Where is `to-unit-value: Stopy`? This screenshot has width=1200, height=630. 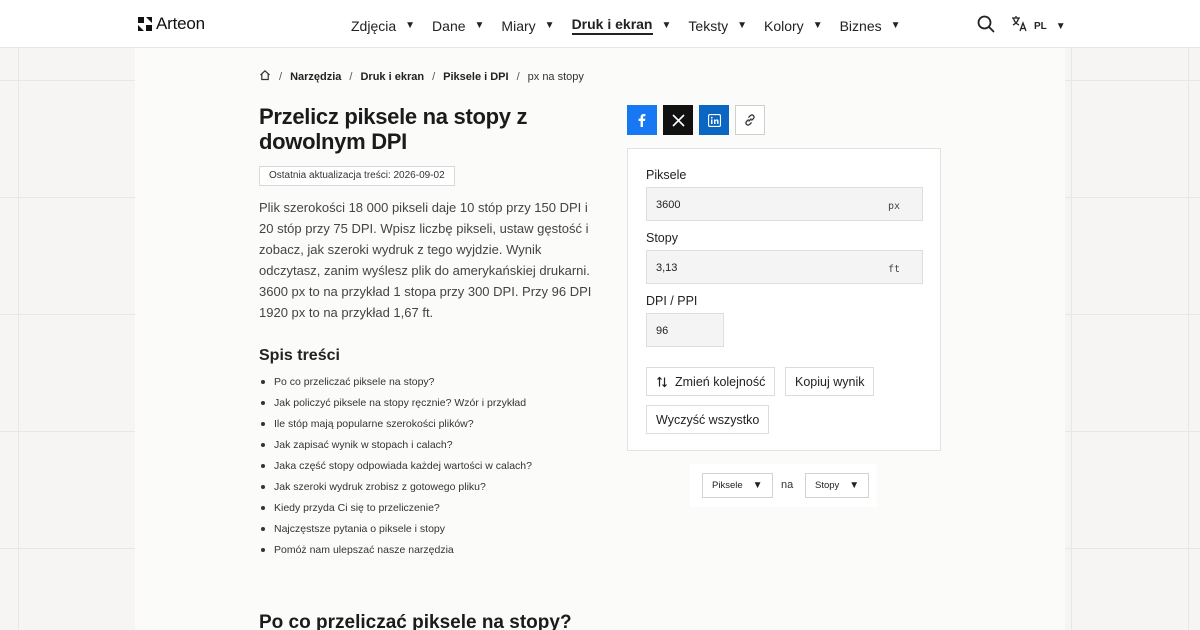
to-unit-value: Stopy is located at coordinates (827, 485).